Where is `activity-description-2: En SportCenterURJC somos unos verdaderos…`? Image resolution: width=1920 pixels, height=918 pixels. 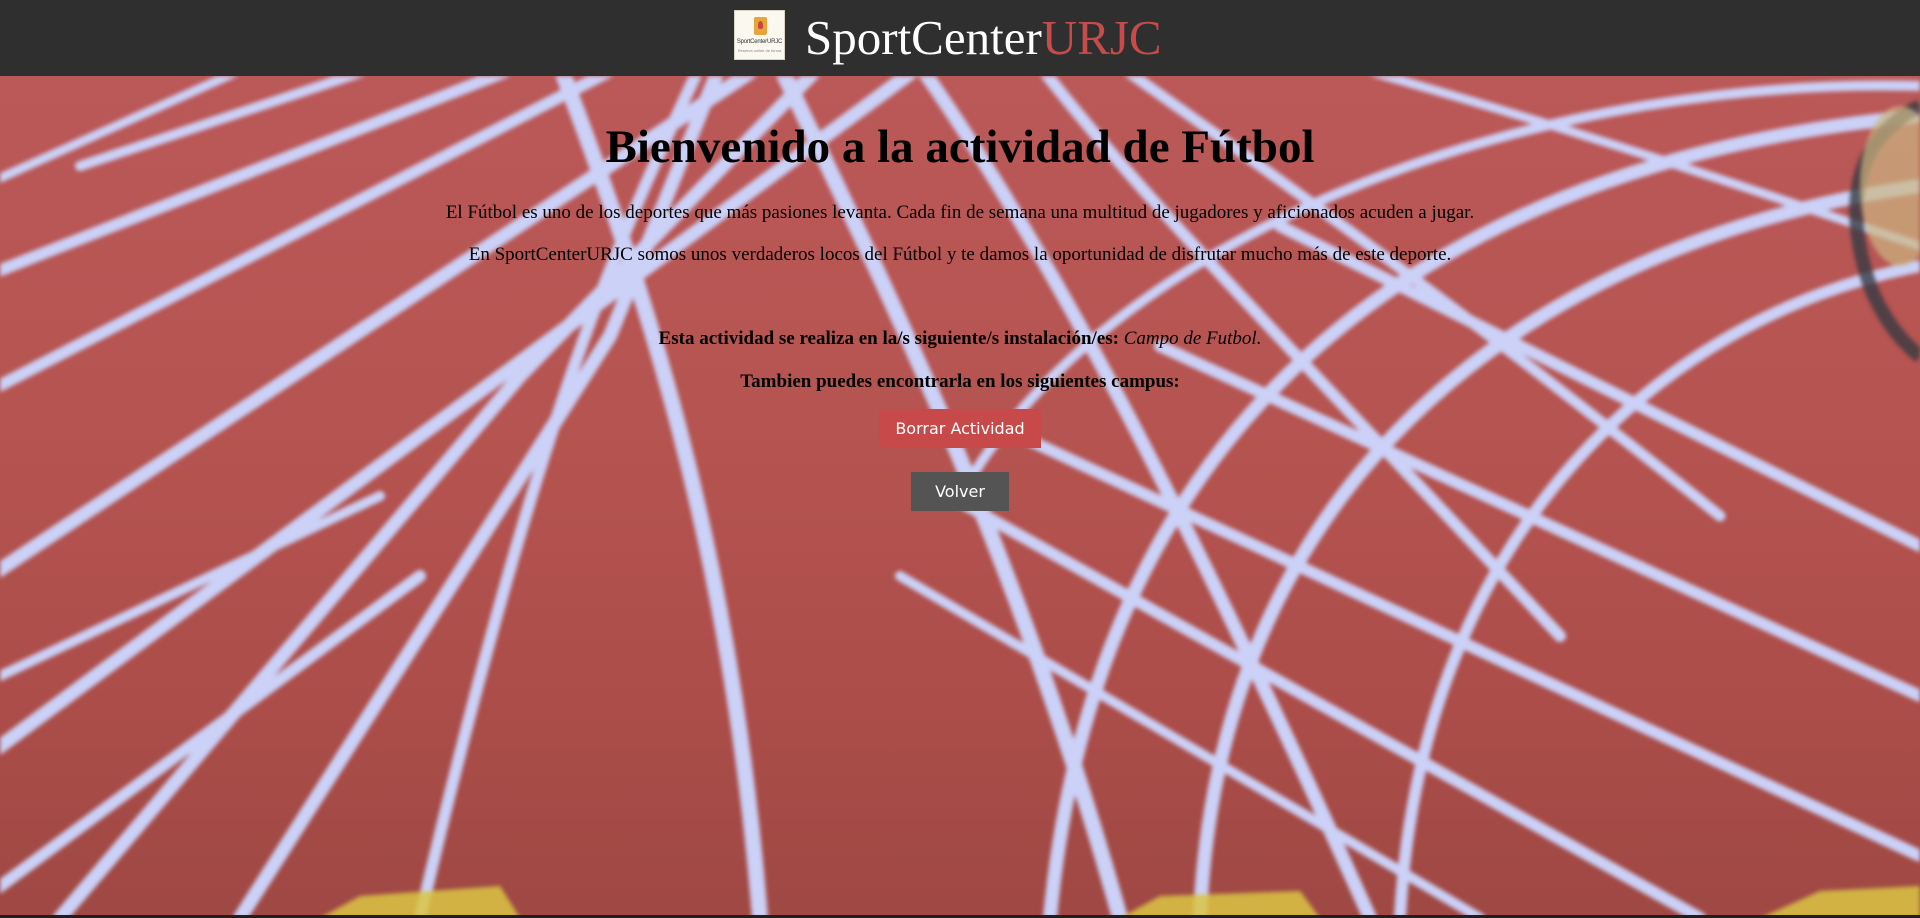
activity-description-2: En SportCenterURJC somos unos verdaderos… is located at coordinates (960, 254).